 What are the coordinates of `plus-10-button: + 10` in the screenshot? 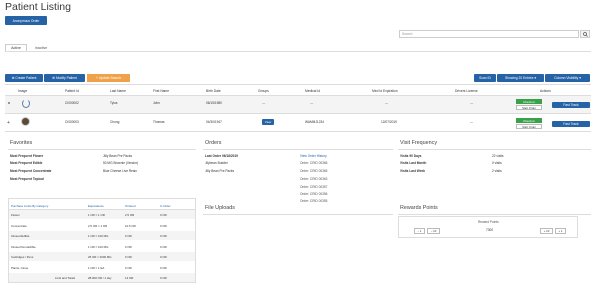 It's located at (546, 231).